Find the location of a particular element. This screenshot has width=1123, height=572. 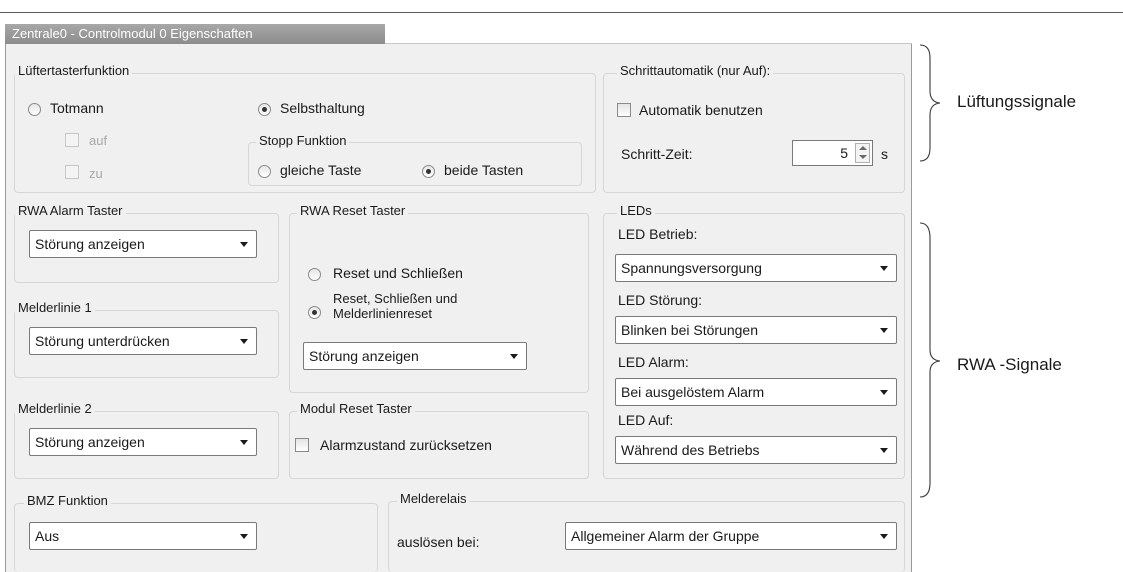

reset-schliessen-label: Reset und Schließen is located at coordinates (398, 273).